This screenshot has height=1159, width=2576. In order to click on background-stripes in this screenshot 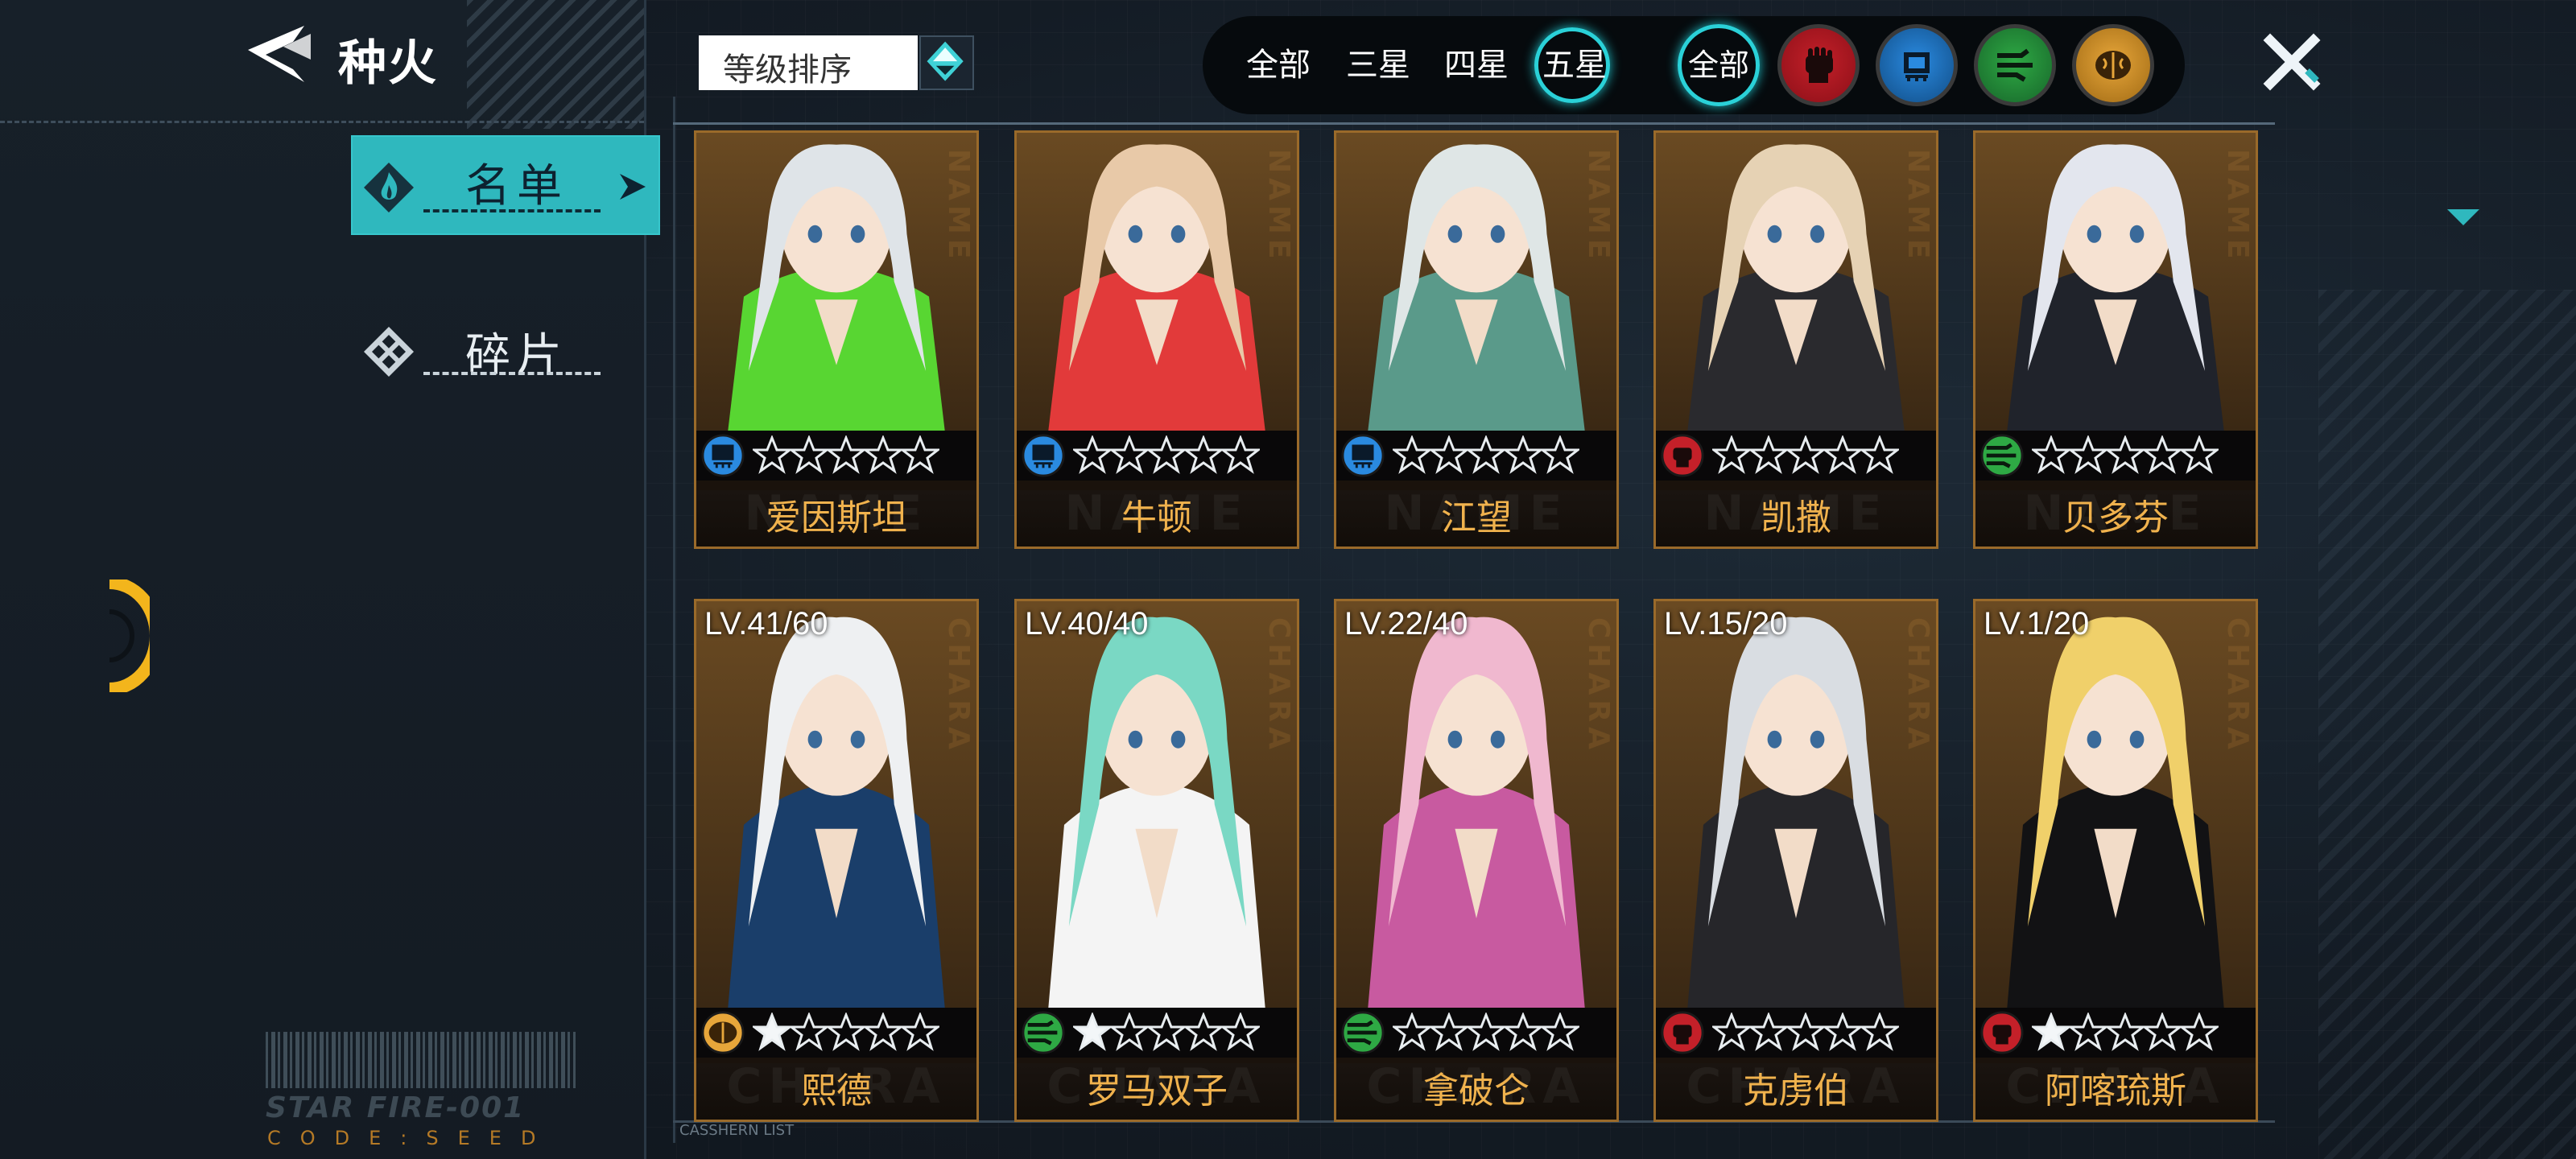, I will do `click(2447, 724)`.